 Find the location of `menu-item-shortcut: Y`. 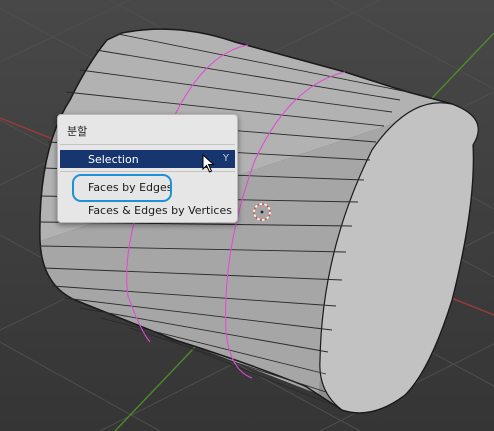

menu-item-shortcut: Y is located at coordinates (225, 158).